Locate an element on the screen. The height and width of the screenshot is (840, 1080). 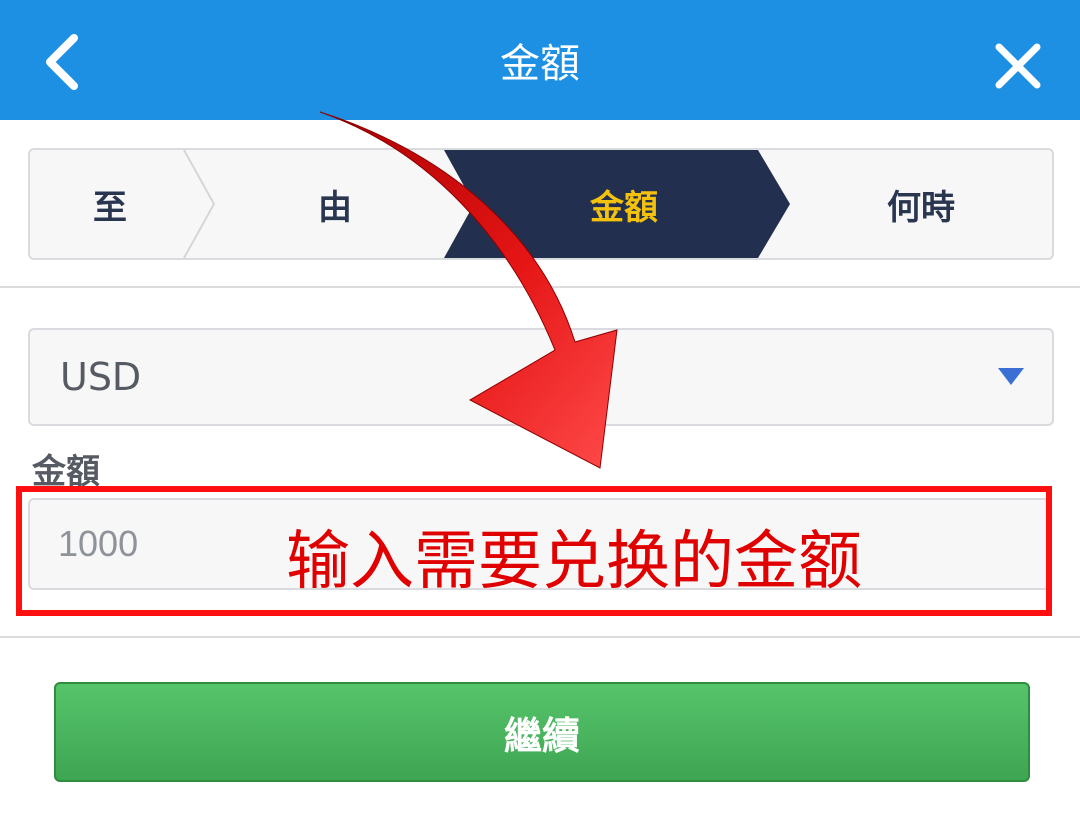
app-header: 金額 is located at coordinates (540, 60).